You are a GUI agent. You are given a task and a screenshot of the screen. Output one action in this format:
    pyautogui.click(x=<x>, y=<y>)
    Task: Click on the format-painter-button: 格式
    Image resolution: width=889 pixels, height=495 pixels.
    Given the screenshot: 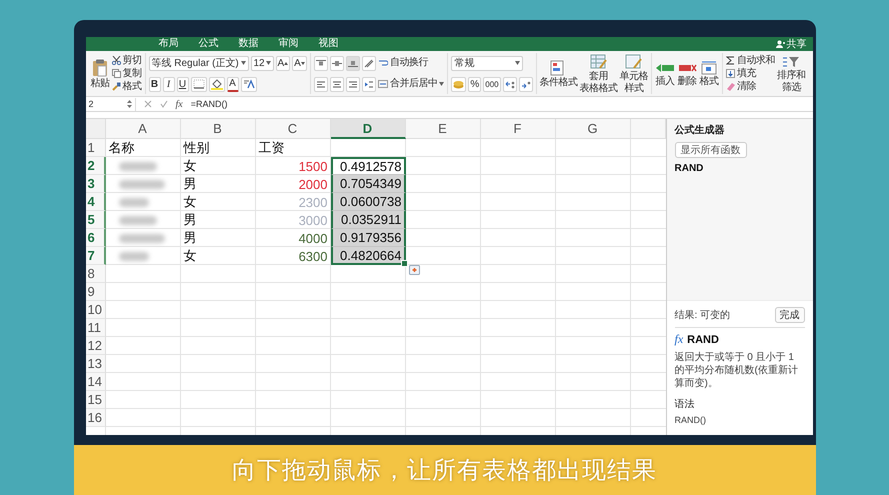 What is the action you would take?
    pyautogui.click(x=127, y=86)
    